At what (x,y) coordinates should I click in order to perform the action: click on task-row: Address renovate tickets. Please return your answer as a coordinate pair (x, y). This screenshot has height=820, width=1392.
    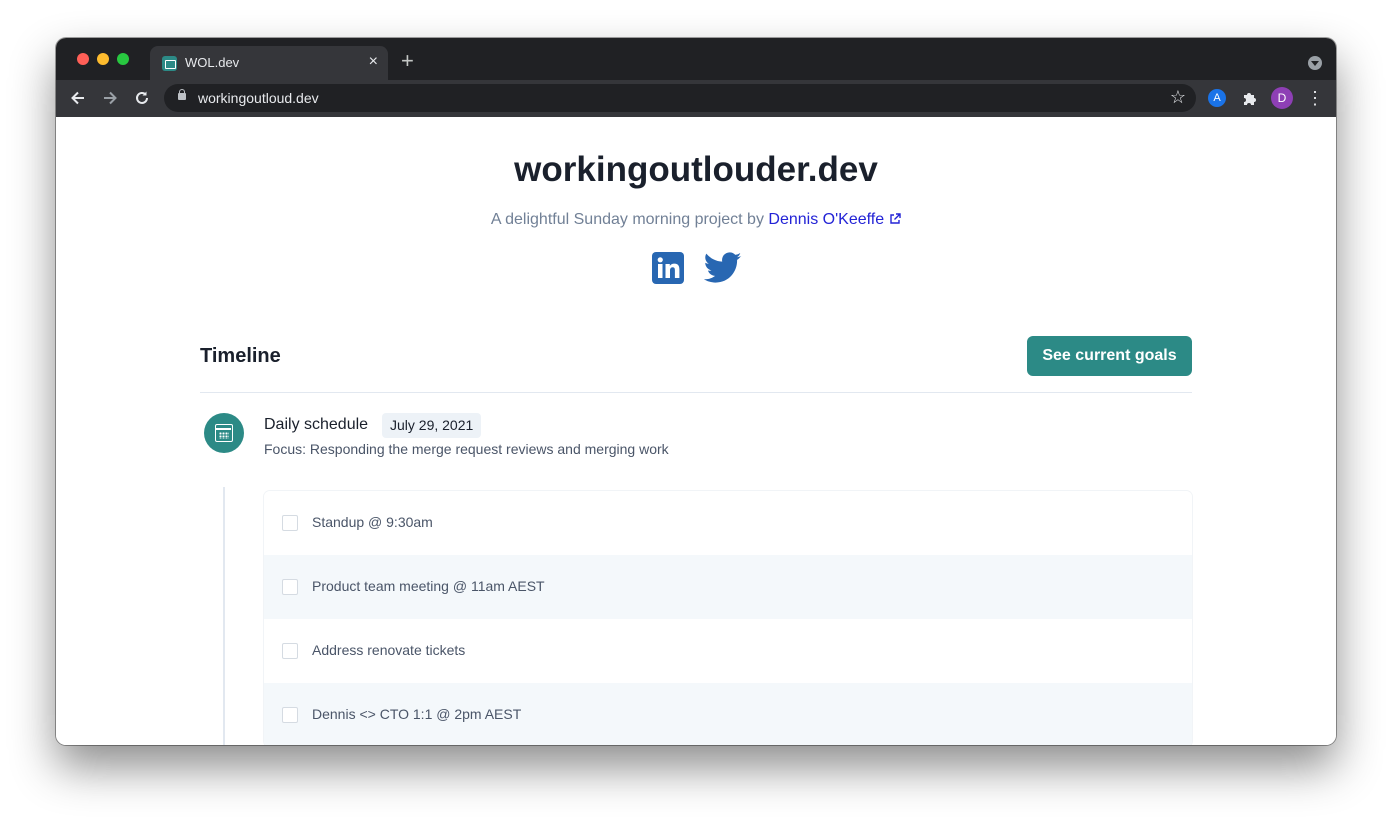
    Looking at the image, I should click on (728, 651).